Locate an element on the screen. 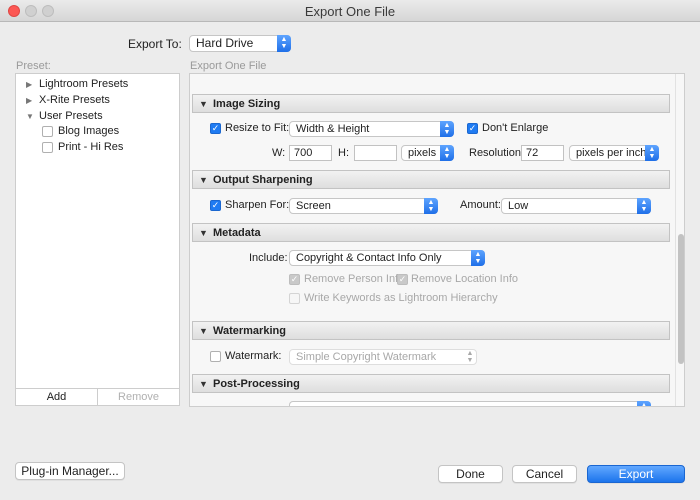  size-unit-select: pixels ▲ ▼ is located at coordinates (427, 153).